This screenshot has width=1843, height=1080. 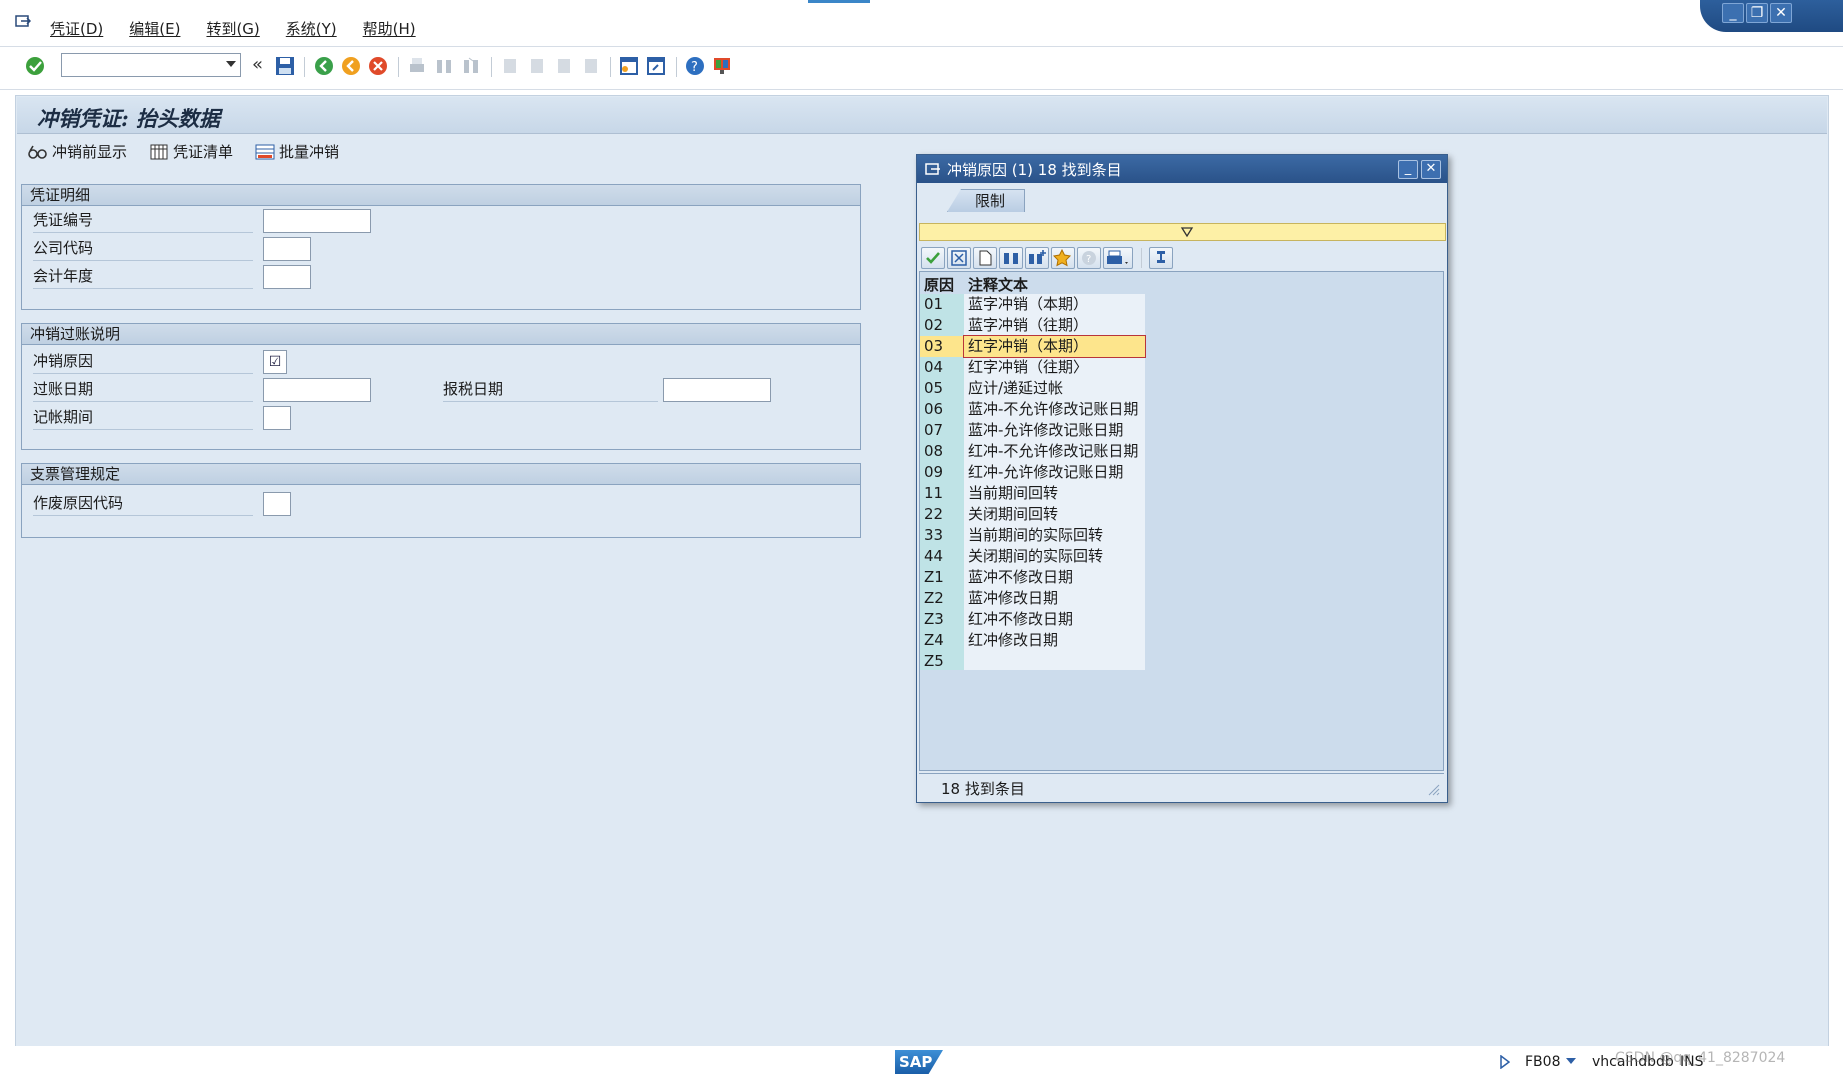 I want to click on list-item: 05 应计/递延过帐, so click(x=1032, y=388).